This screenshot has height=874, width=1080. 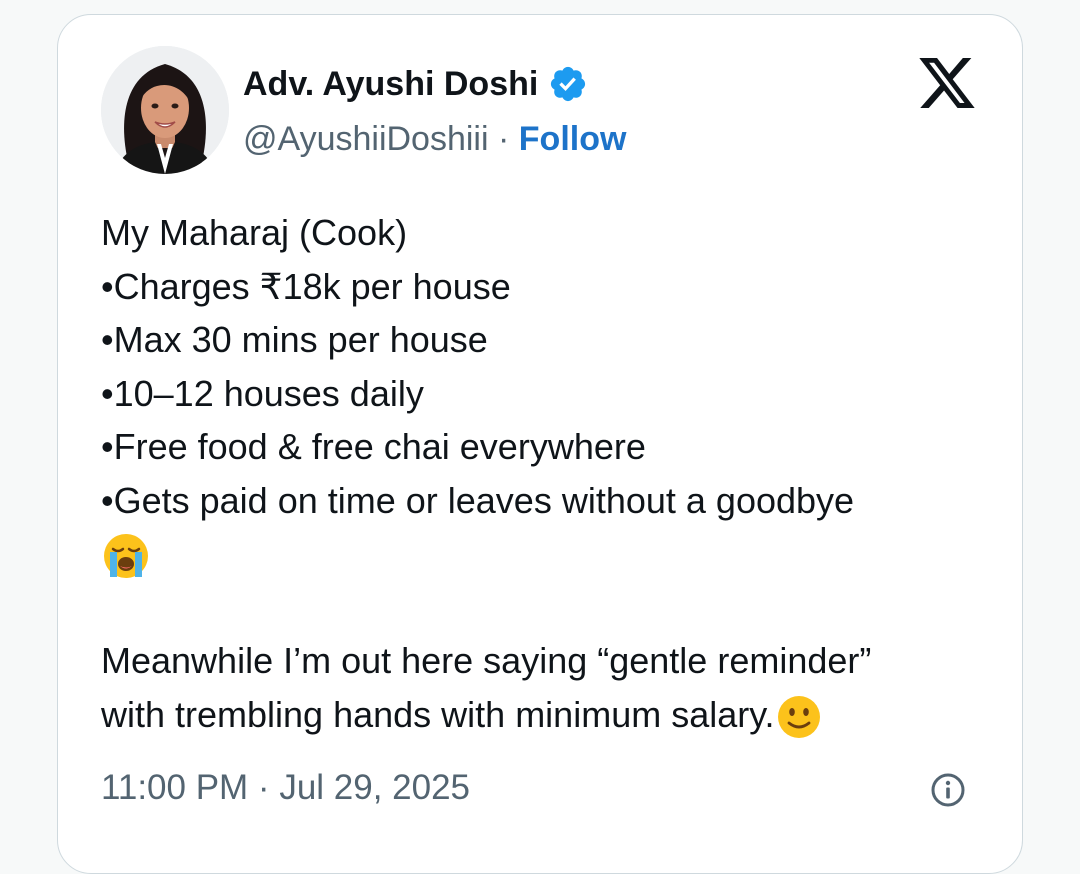 I want to click on slightly-smiling-face-icon, so click(x=798, y=716).